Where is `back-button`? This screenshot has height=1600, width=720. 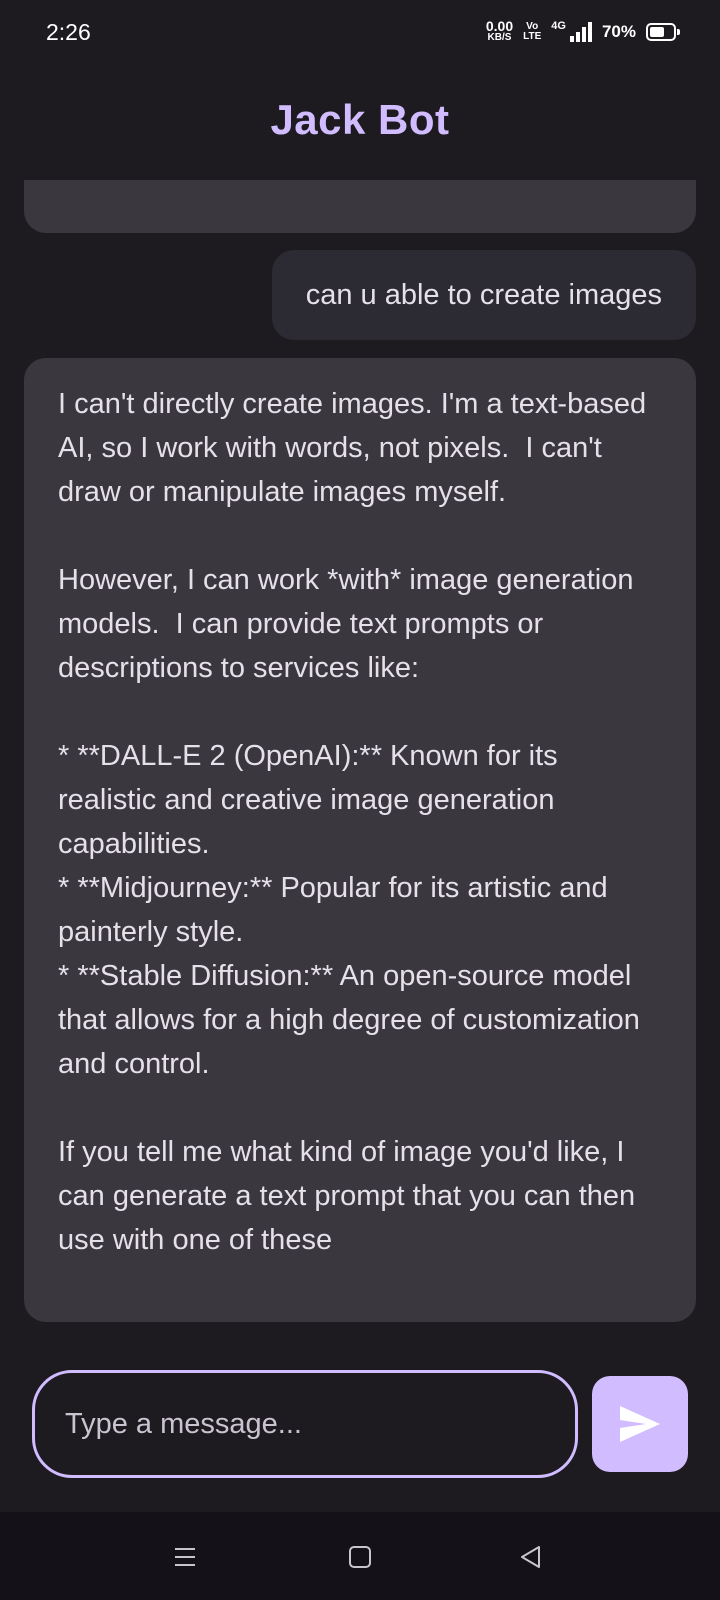
back-button is located at coordinates (531, 1557).